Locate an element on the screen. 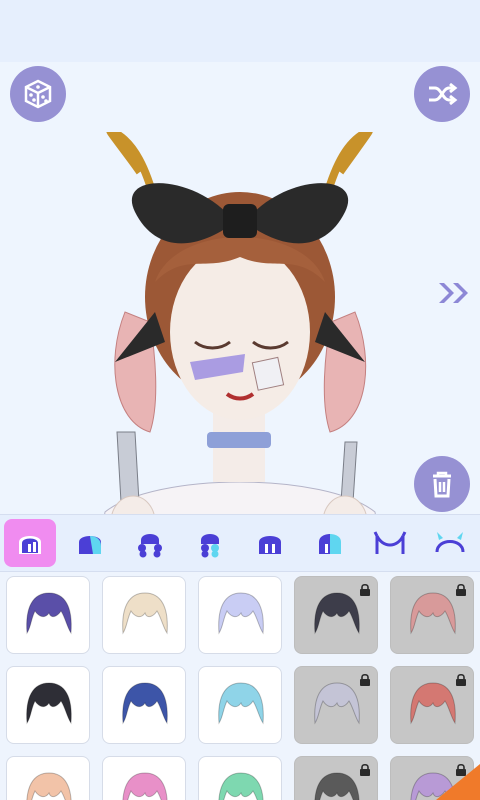  dice-cube-icon is located at coordinates (38, 94).